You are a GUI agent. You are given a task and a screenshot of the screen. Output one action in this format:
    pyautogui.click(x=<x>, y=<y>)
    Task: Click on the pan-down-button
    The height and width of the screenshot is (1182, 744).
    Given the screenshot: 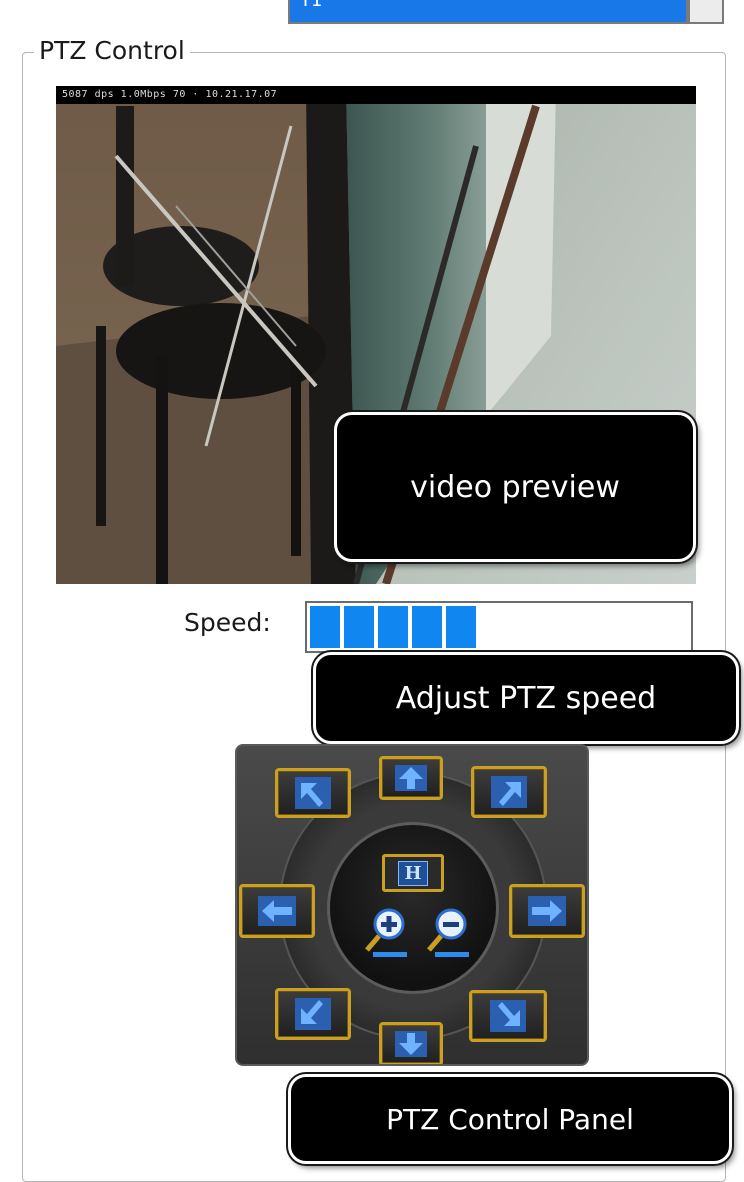 What is the action you would take?
    pyautogui.click(x=411, y=1043)
    